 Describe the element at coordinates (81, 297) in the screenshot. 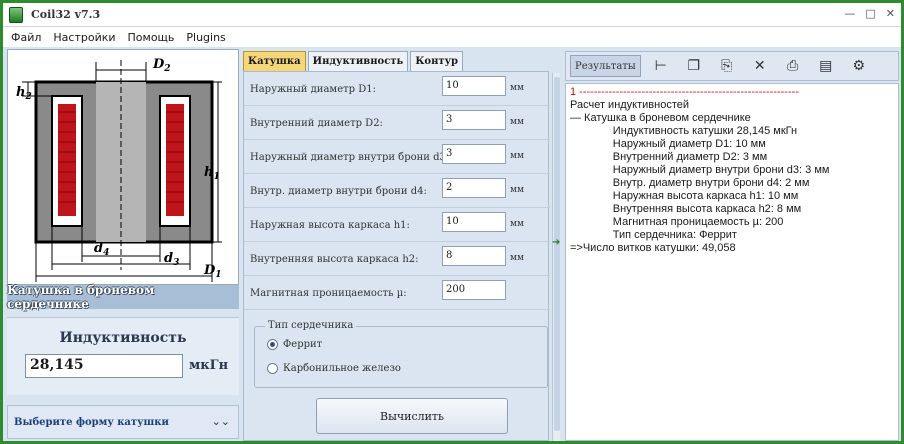

I see `coil-type-caption: Катушка в броневом сердечнике` at that location.